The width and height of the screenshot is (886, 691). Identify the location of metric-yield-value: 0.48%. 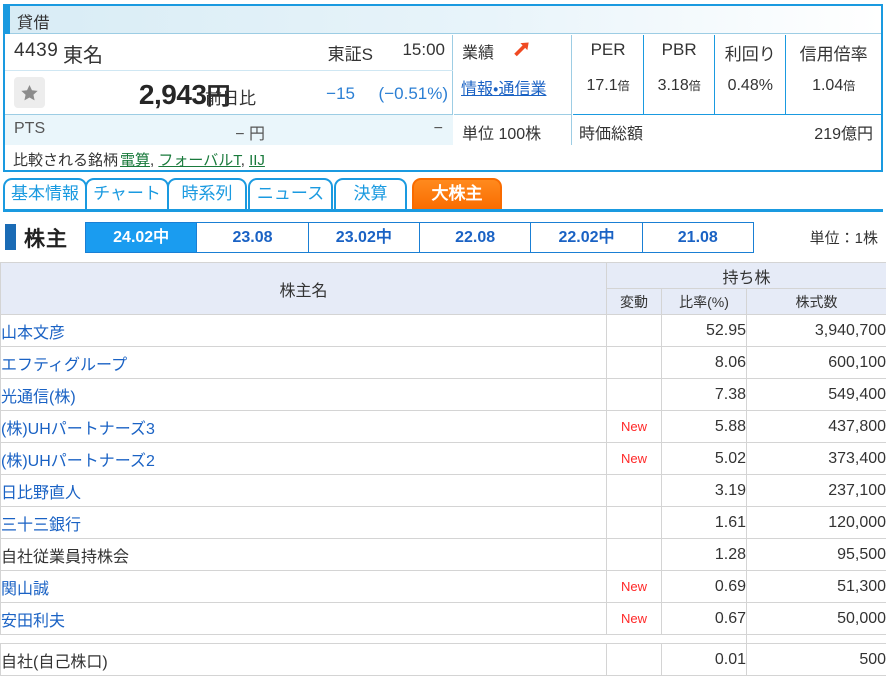
(750, 85).